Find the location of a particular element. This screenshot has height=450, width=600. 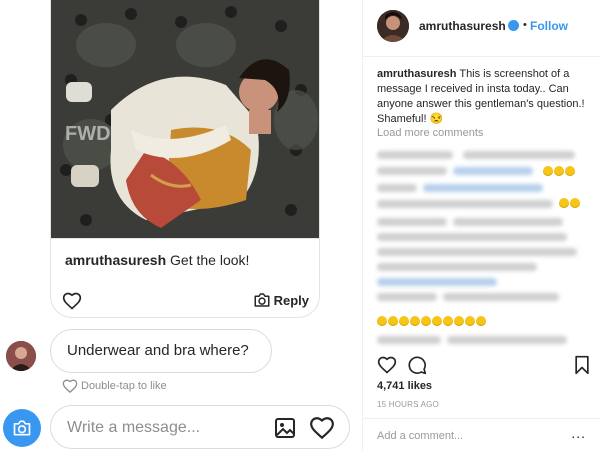

verified-badge-icon is located at coordinates (513, 25).